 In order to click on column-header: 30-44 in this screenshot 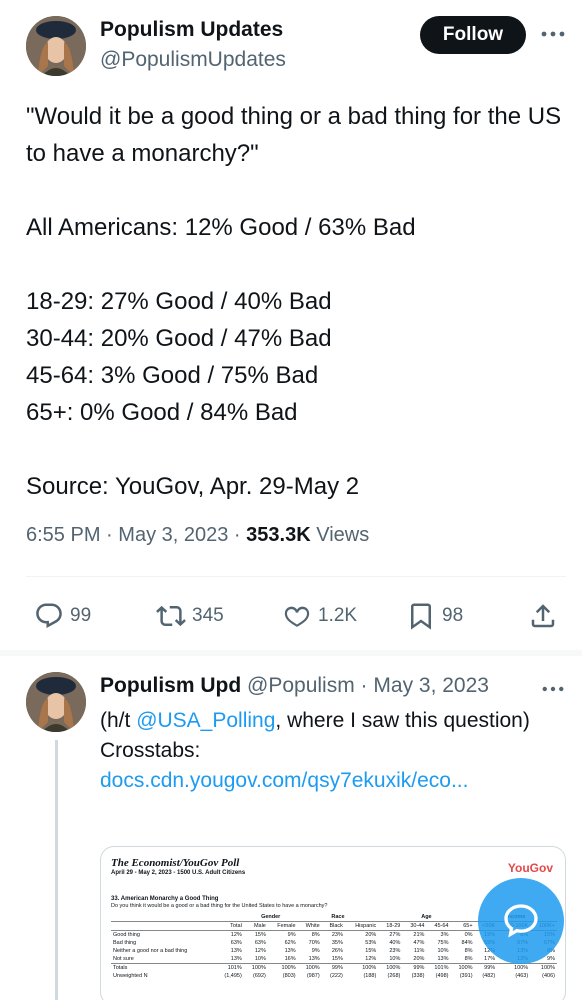, I will do `click(414, 926)`.